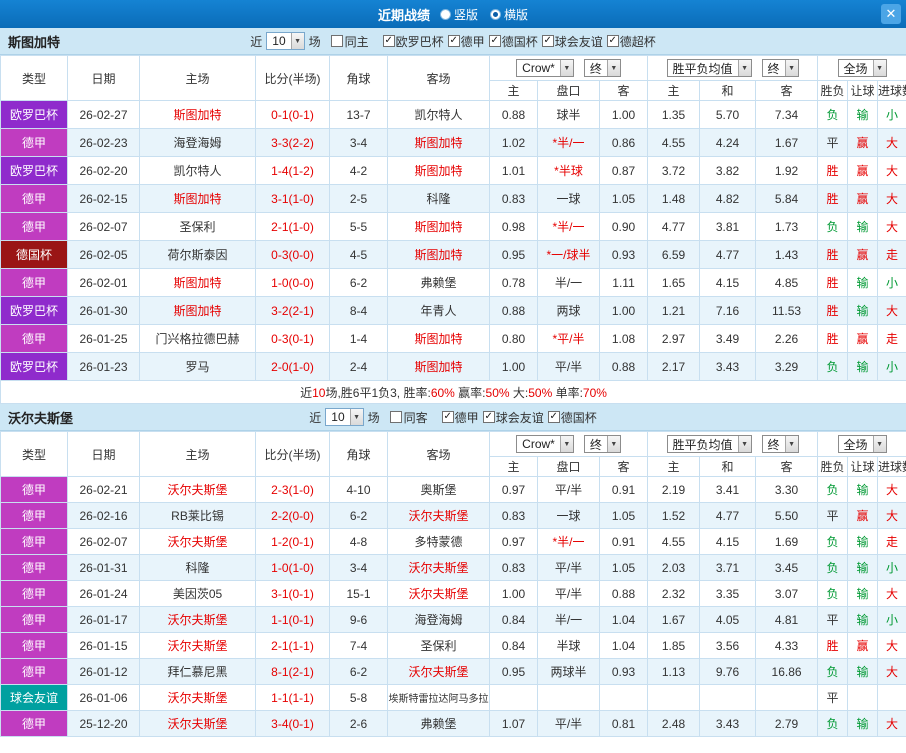 The height and width of the screenshot is (753, 906). Describe the element at coordinates (513, 90) in the screenshot. I see `subcol-odds-home: 主` at that location.